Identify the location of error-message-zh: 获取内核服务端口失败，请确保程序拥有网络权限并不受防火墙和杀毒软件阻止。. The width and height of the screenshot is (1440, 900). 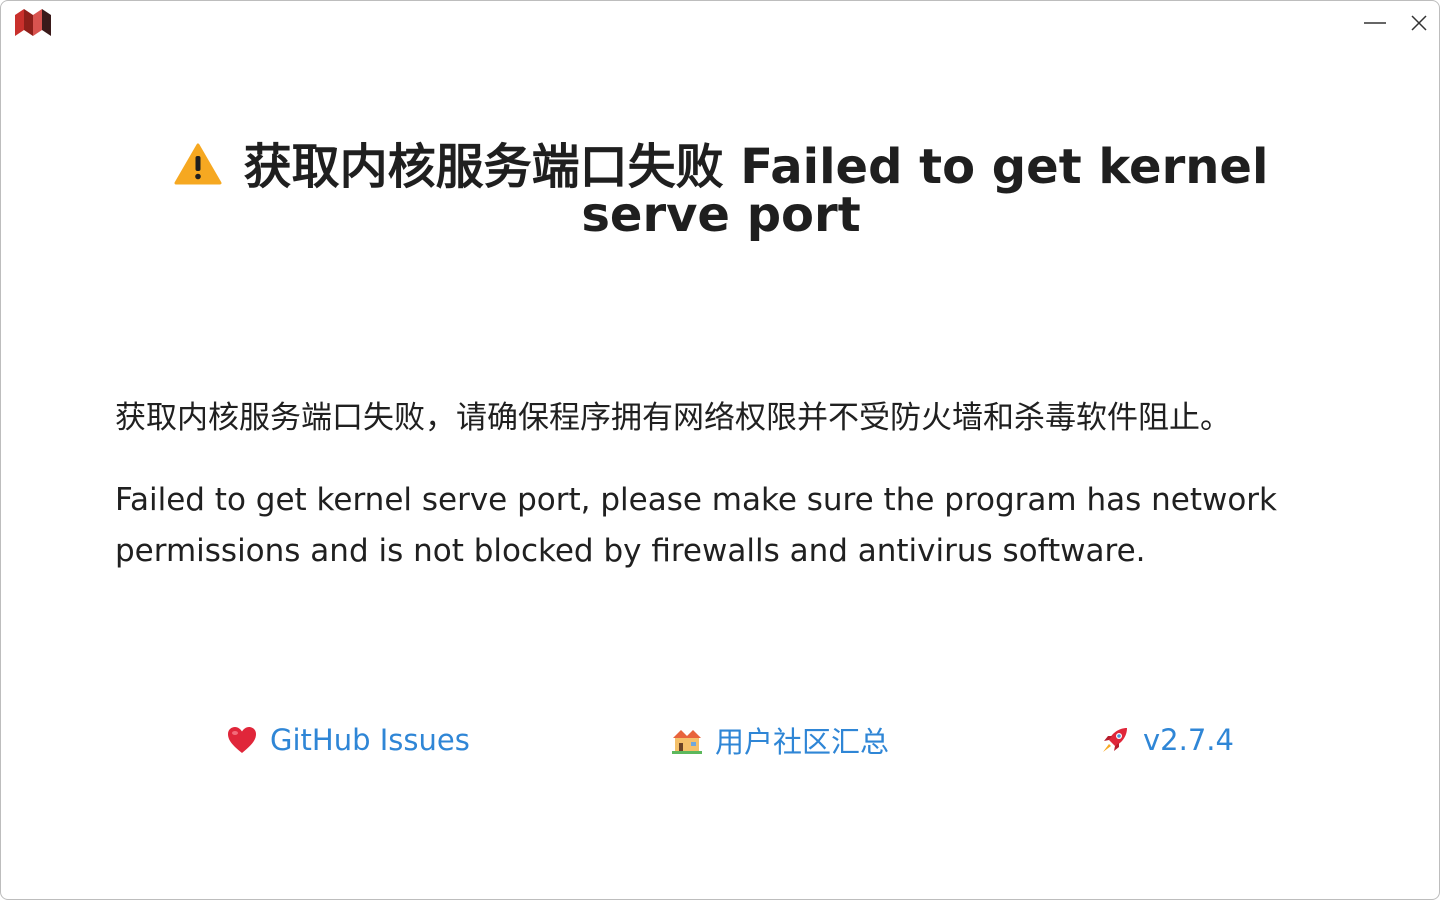
(673, 418).